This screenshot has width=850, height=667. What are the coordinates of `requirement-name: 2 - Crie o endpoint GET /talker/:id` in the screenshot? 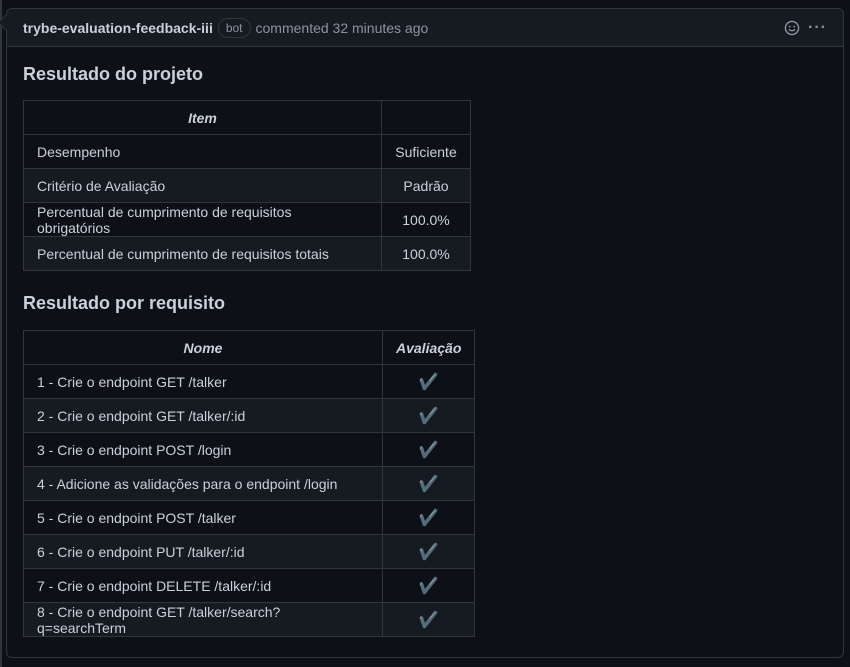 It's located at (203, 415).